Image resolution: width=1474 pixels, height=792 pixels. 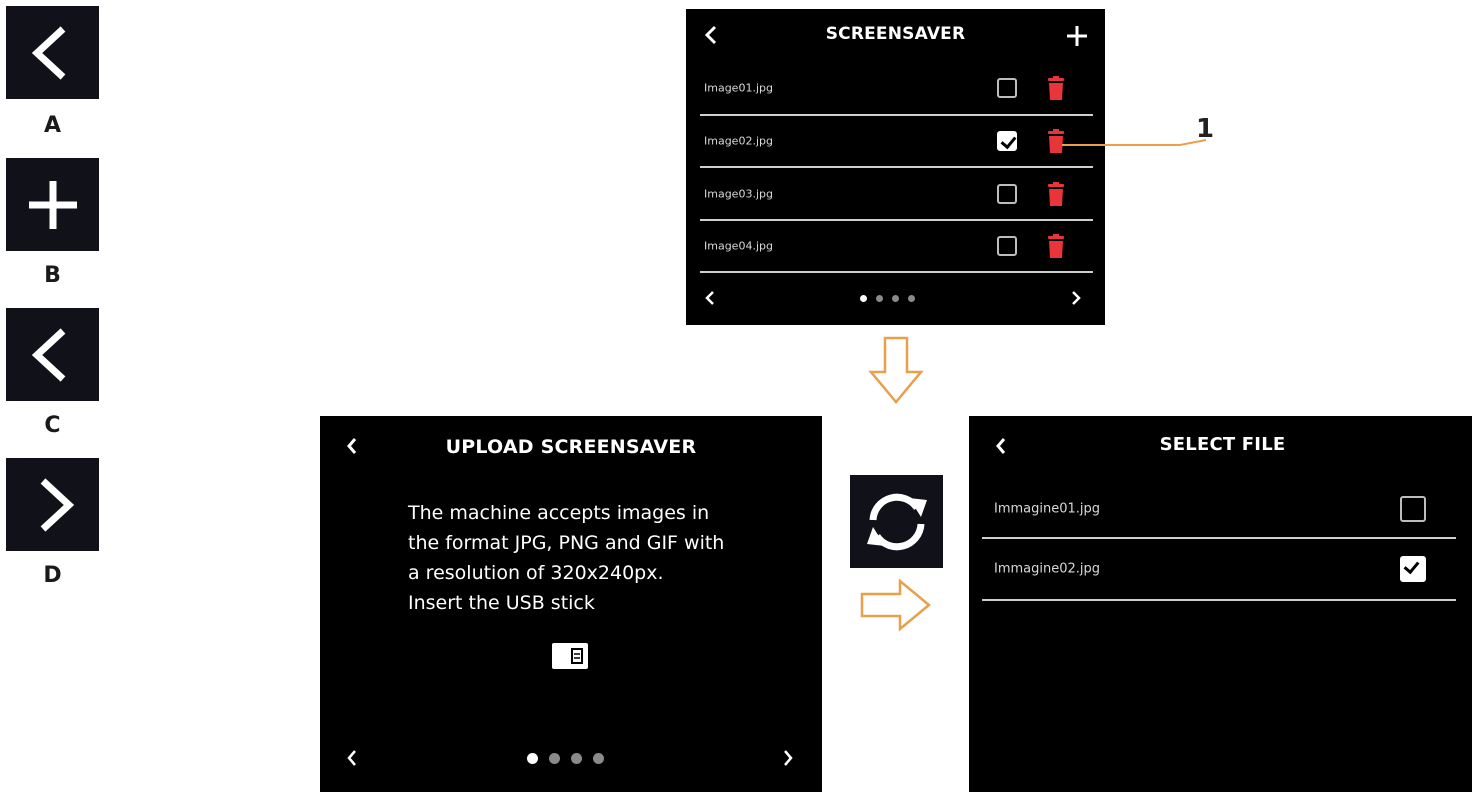 What do you see at coordinates (1219, 570) in the screenshot?
I see `file-row: Immagine02.jpg` at bounding box center [1219, 570].